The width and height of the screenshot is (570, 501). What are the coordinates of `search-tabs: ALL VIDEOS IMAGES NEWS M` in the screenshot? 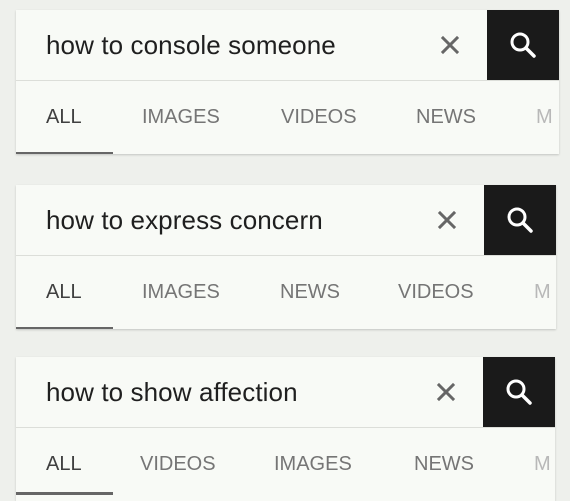 It's located at (285, 464).